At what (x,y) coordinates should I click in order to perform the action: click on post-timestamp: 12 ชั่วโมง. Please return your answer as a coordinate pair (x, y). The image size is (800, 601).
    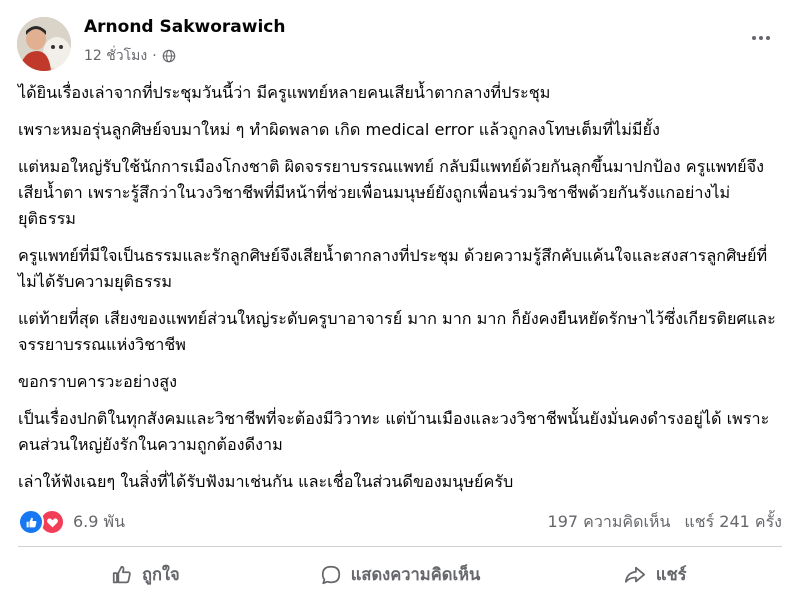
    Looking at the image, I should click on (115, 56).